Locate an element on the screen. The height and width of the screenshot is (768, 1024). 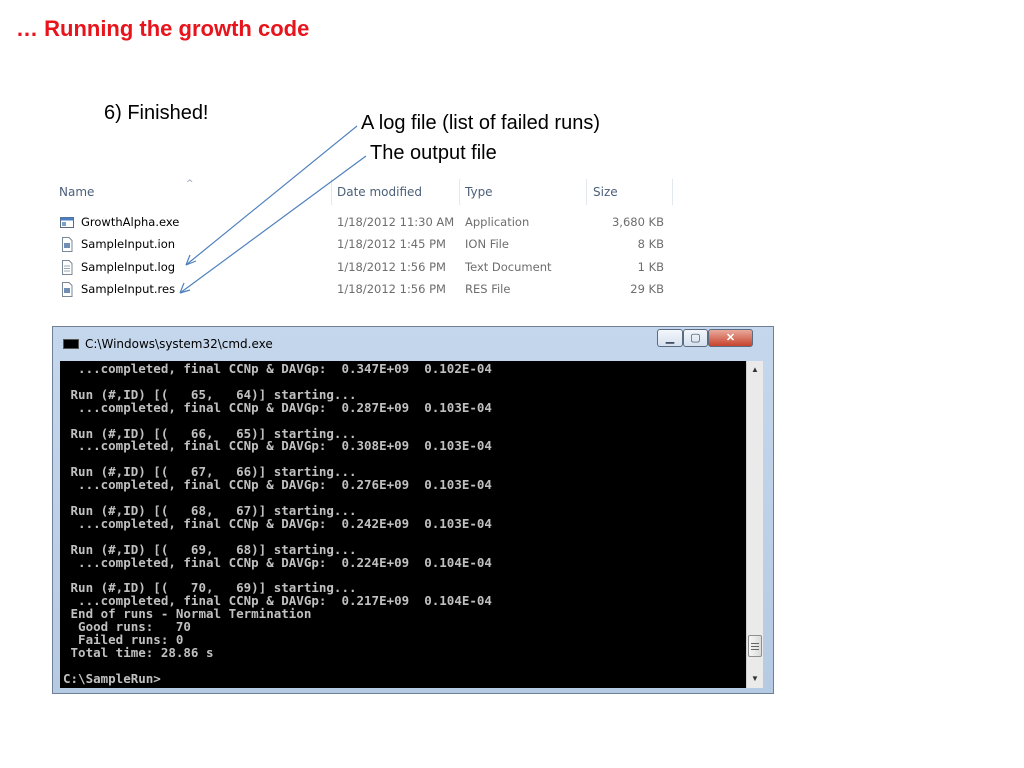
output-arrow-line is located at coordinates (273, 224).